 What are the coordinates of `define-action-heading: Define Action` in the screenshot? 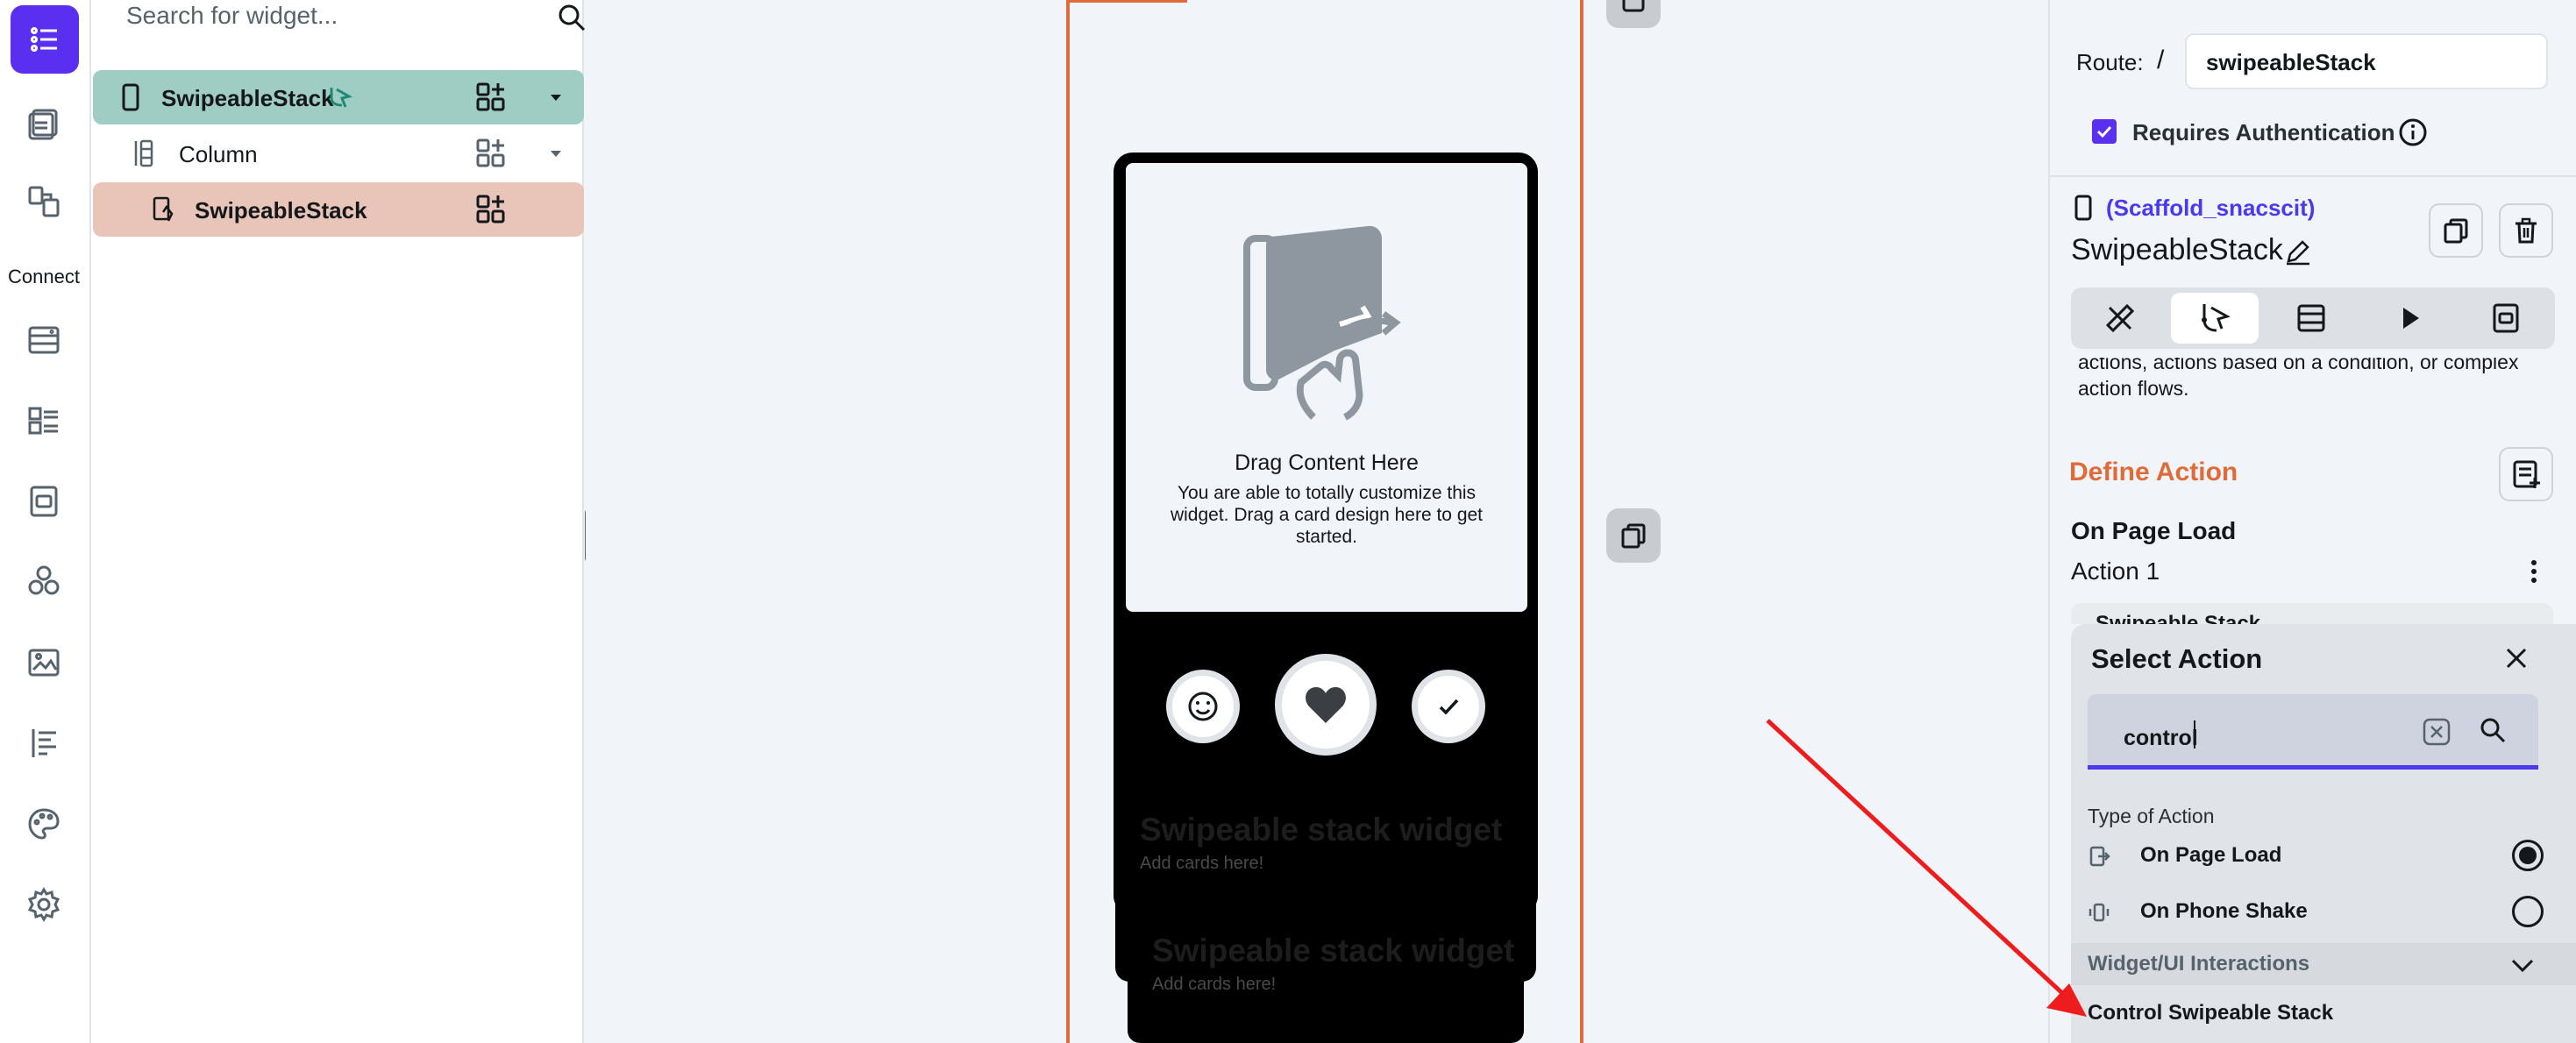 It's located at (2153, 472).